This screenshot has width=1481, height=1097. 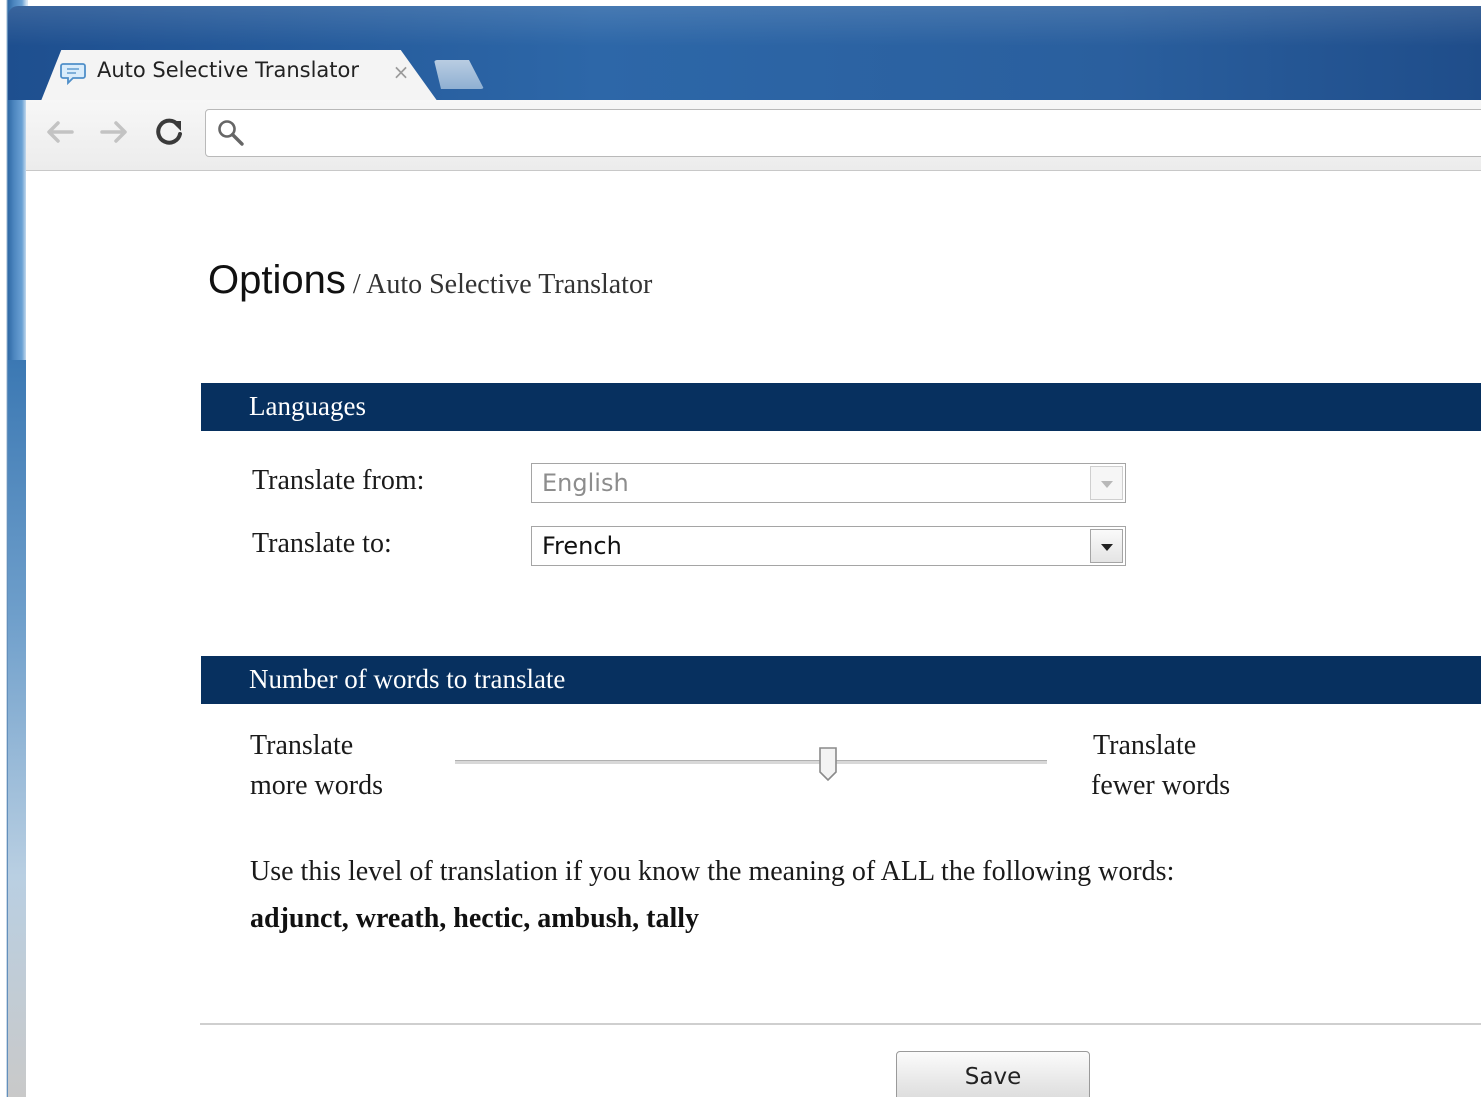 I want to click on search-icon, so click(x=231, y=133).